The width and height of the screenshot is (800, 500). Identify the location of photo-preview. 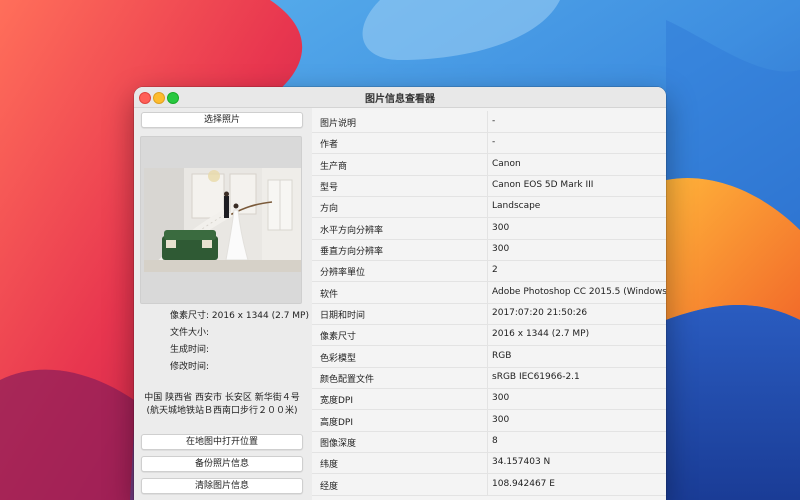
(222, 220).